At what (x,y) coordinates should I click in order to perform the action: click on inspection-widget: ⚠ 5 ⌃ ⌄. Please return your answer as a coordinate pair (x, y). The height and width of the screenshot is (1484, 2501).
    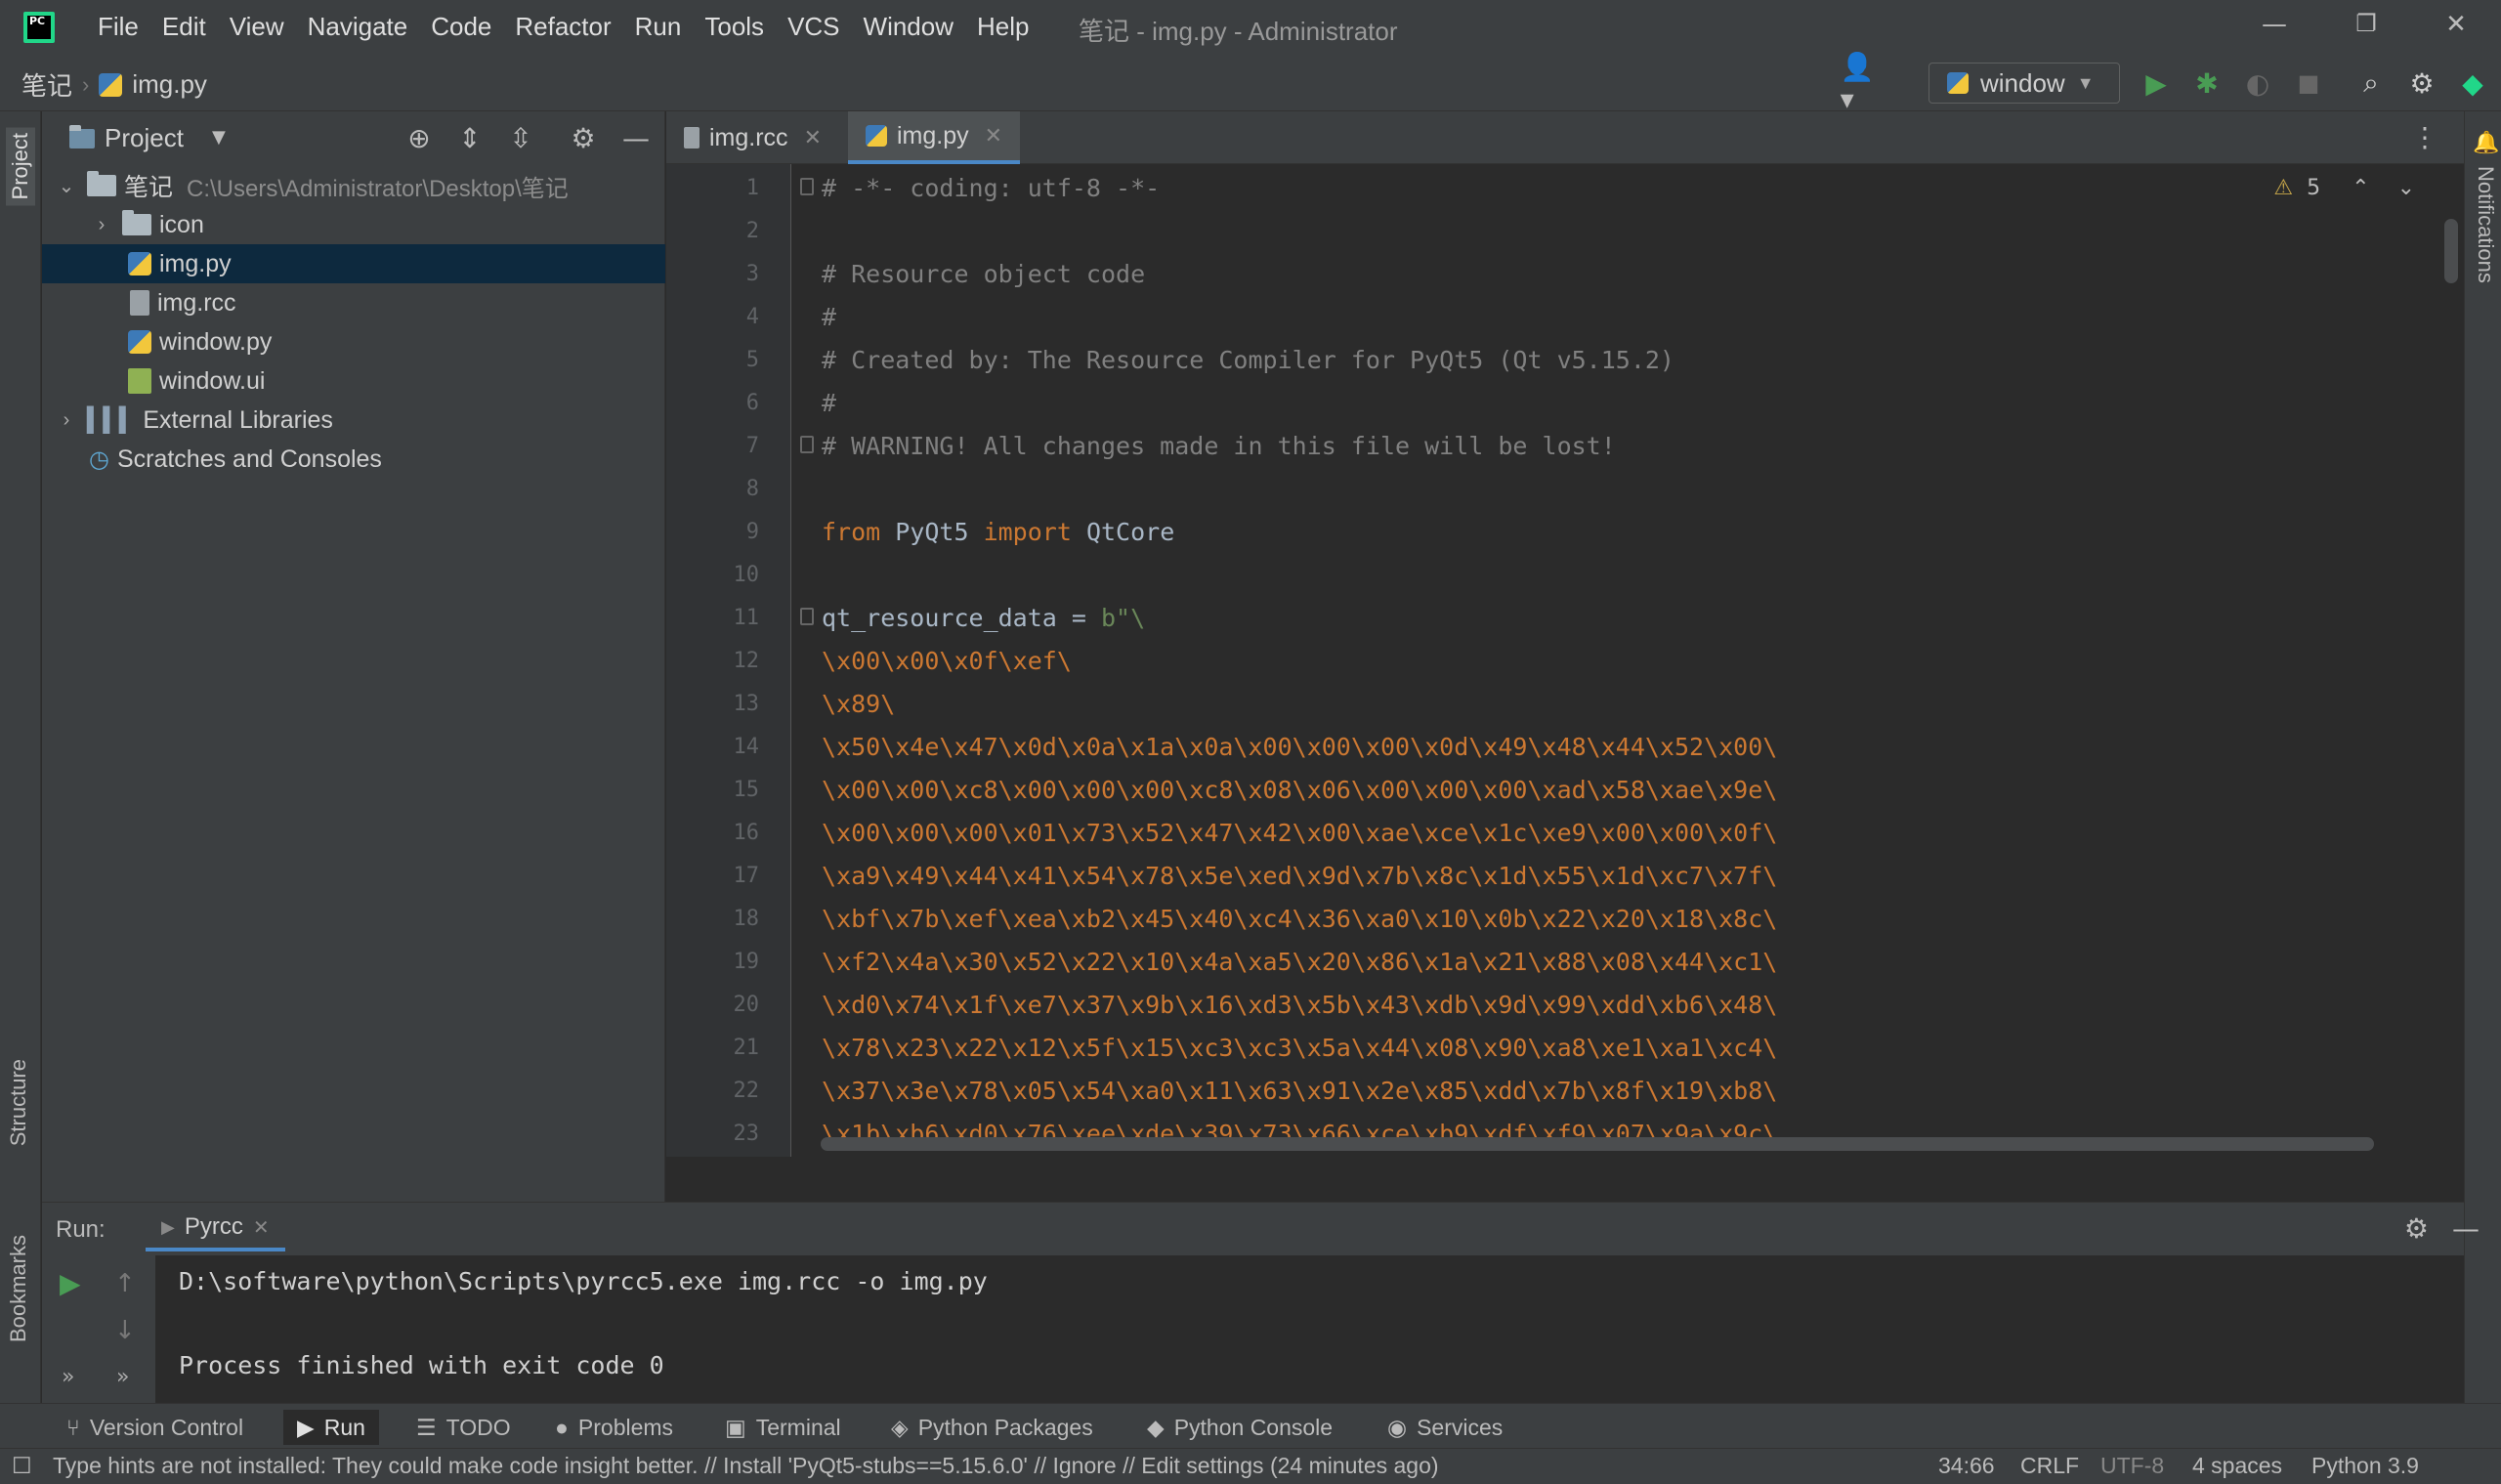
    Looking at the image, I should click on (2344, 188).